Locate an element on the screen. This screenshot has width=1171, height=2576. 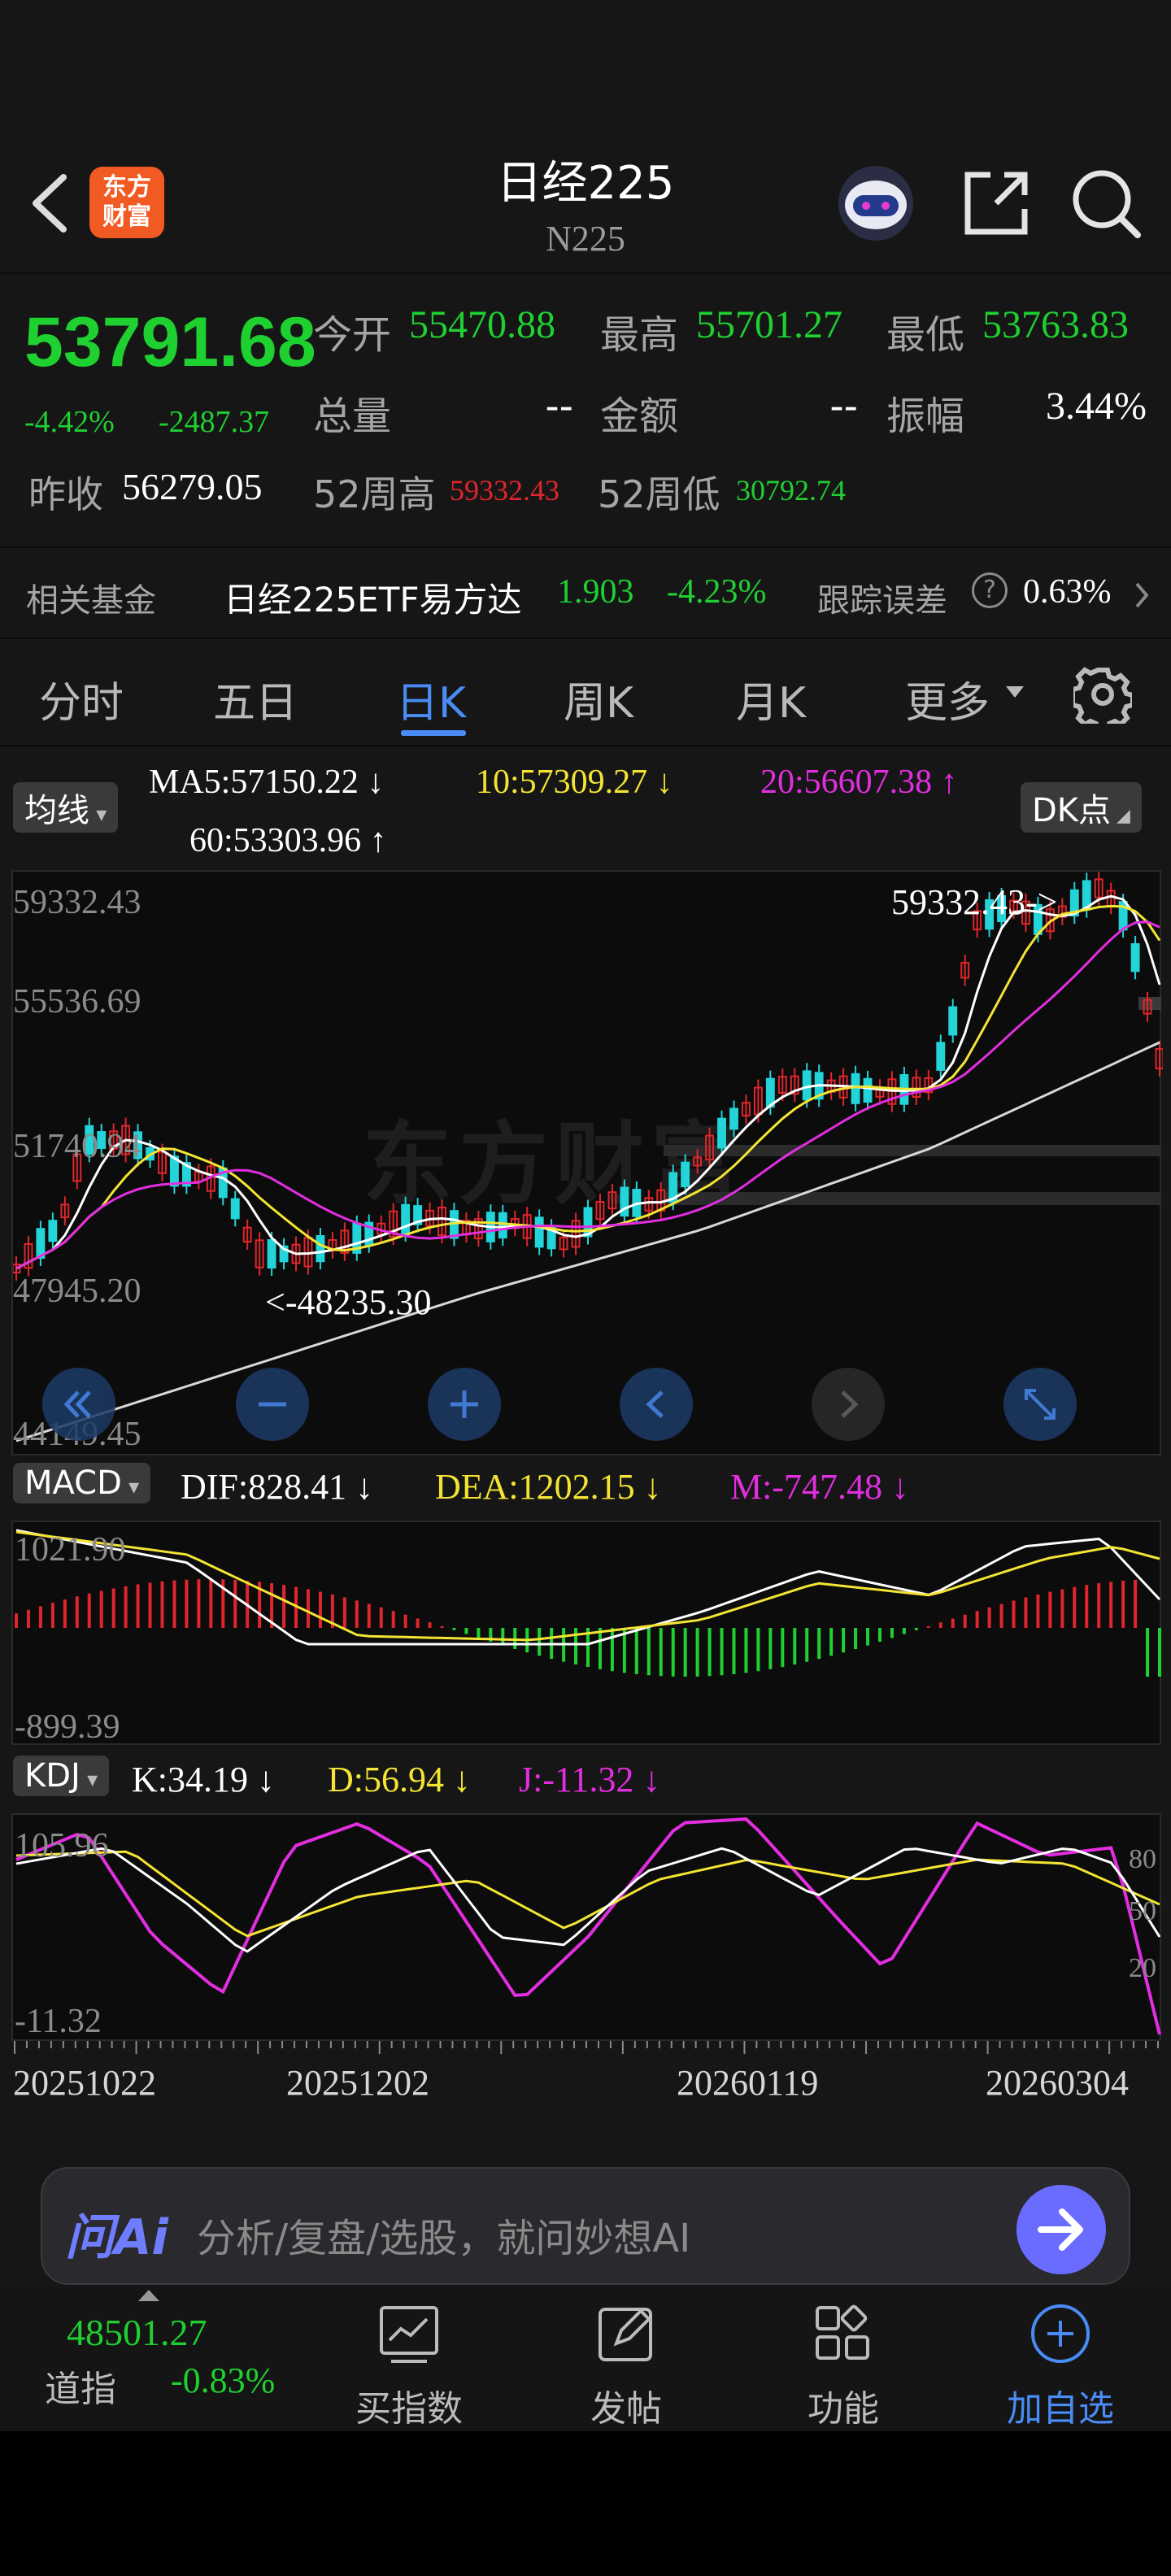
ai-input-placeholder: 分析/复盘/选股，就问妙想AI is located at coordinates (443, 2234).